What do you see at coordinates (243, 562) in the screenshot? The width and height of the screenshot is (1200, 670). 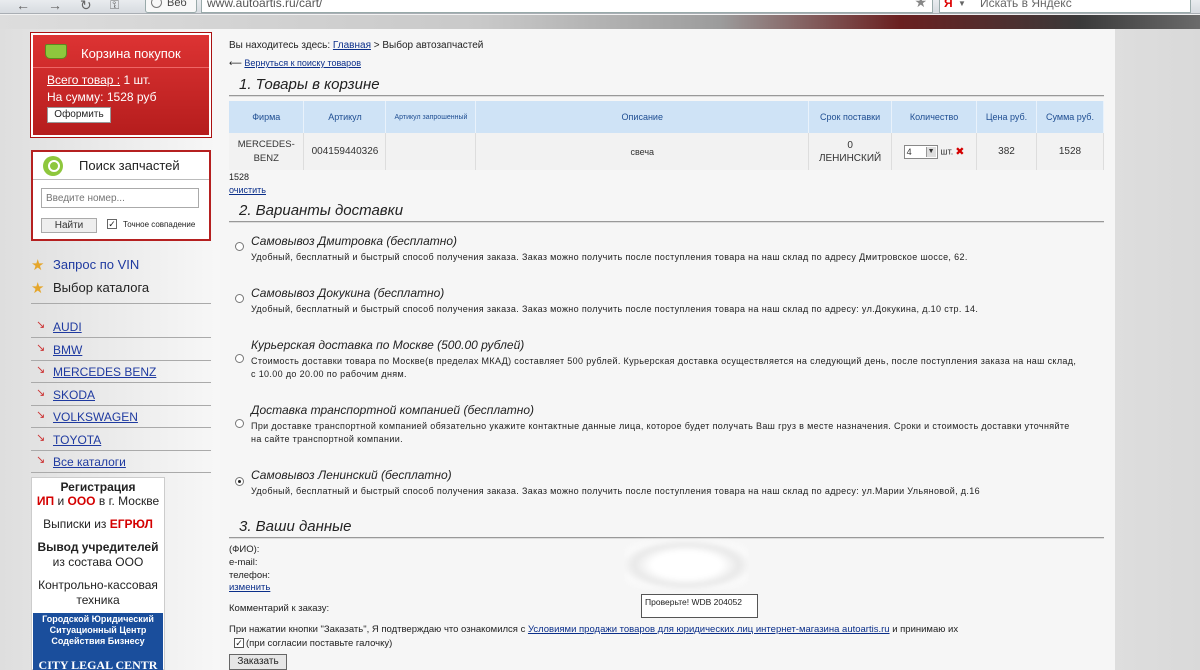 I see `email-label: e-mail:` at bounding box center [243, 562].